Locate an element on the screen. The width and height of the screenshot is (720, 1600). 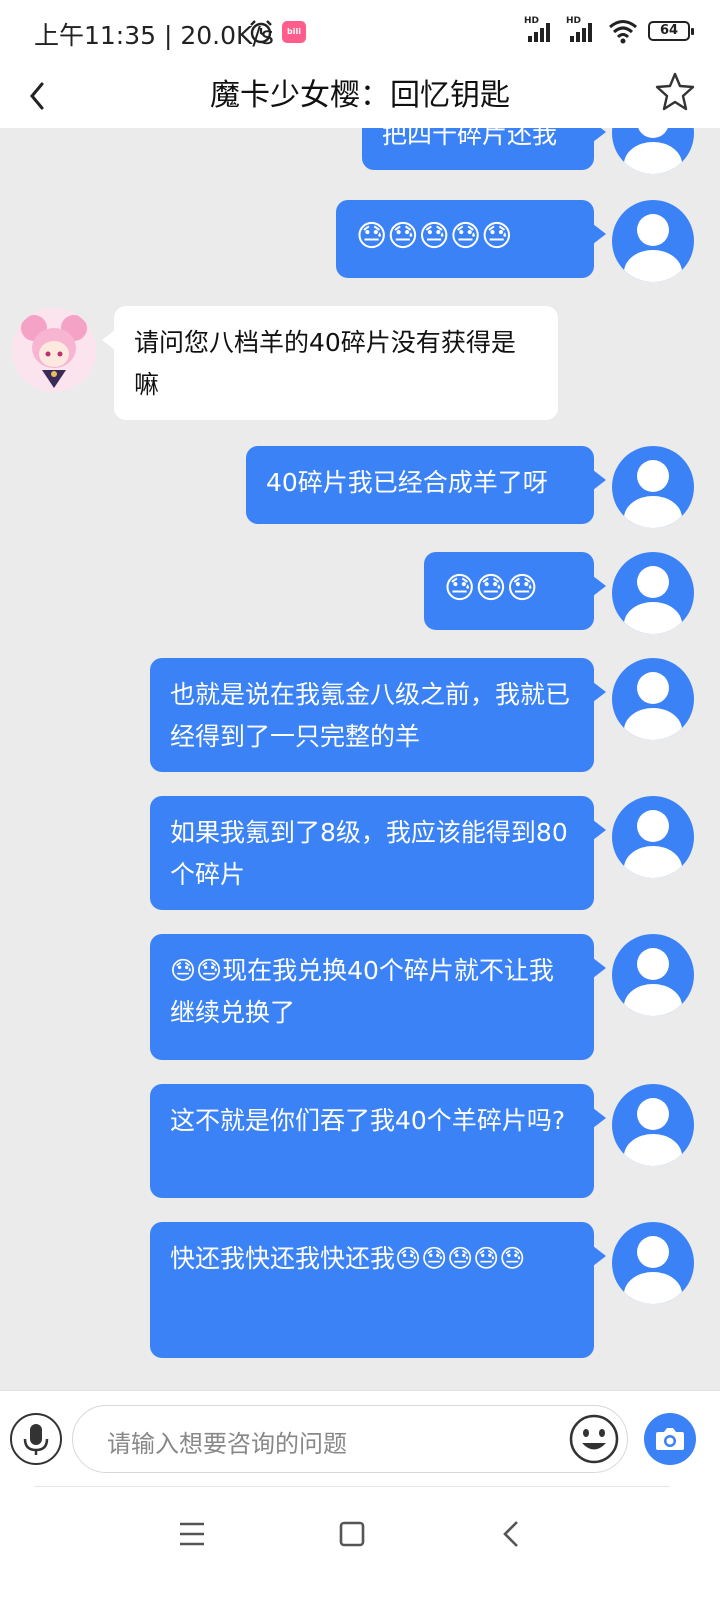
bilibili-icon: bilibilibili is located at coordinates (294, 32).